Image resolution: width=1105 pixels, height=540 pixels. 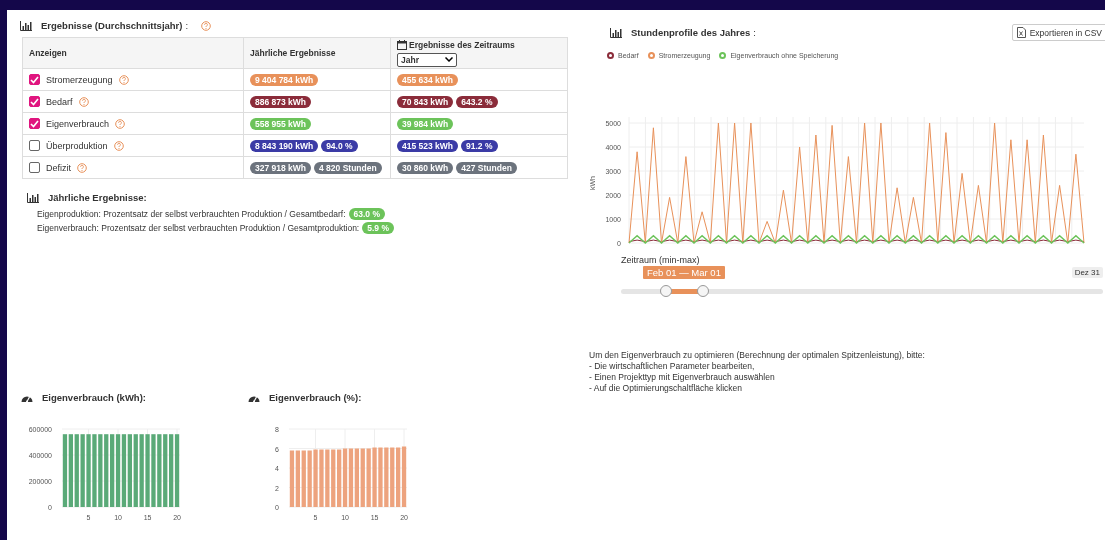 I want to click on row-label: Bedarf, so click(x=59, y=101).